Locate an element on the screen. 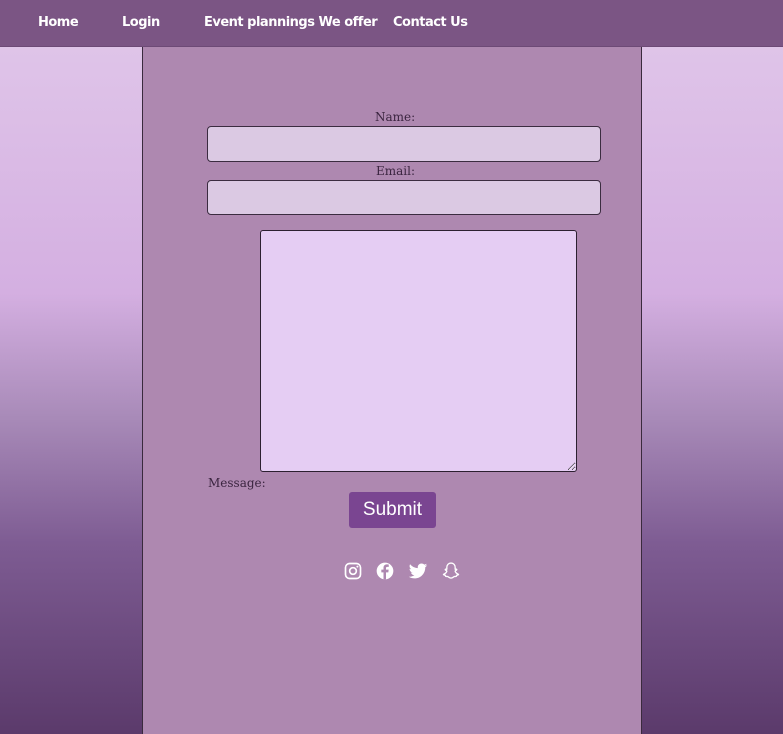 Image resolution: width=783 pixels, height=734 pixels. message-textarea is located at coordinates (418, 351).